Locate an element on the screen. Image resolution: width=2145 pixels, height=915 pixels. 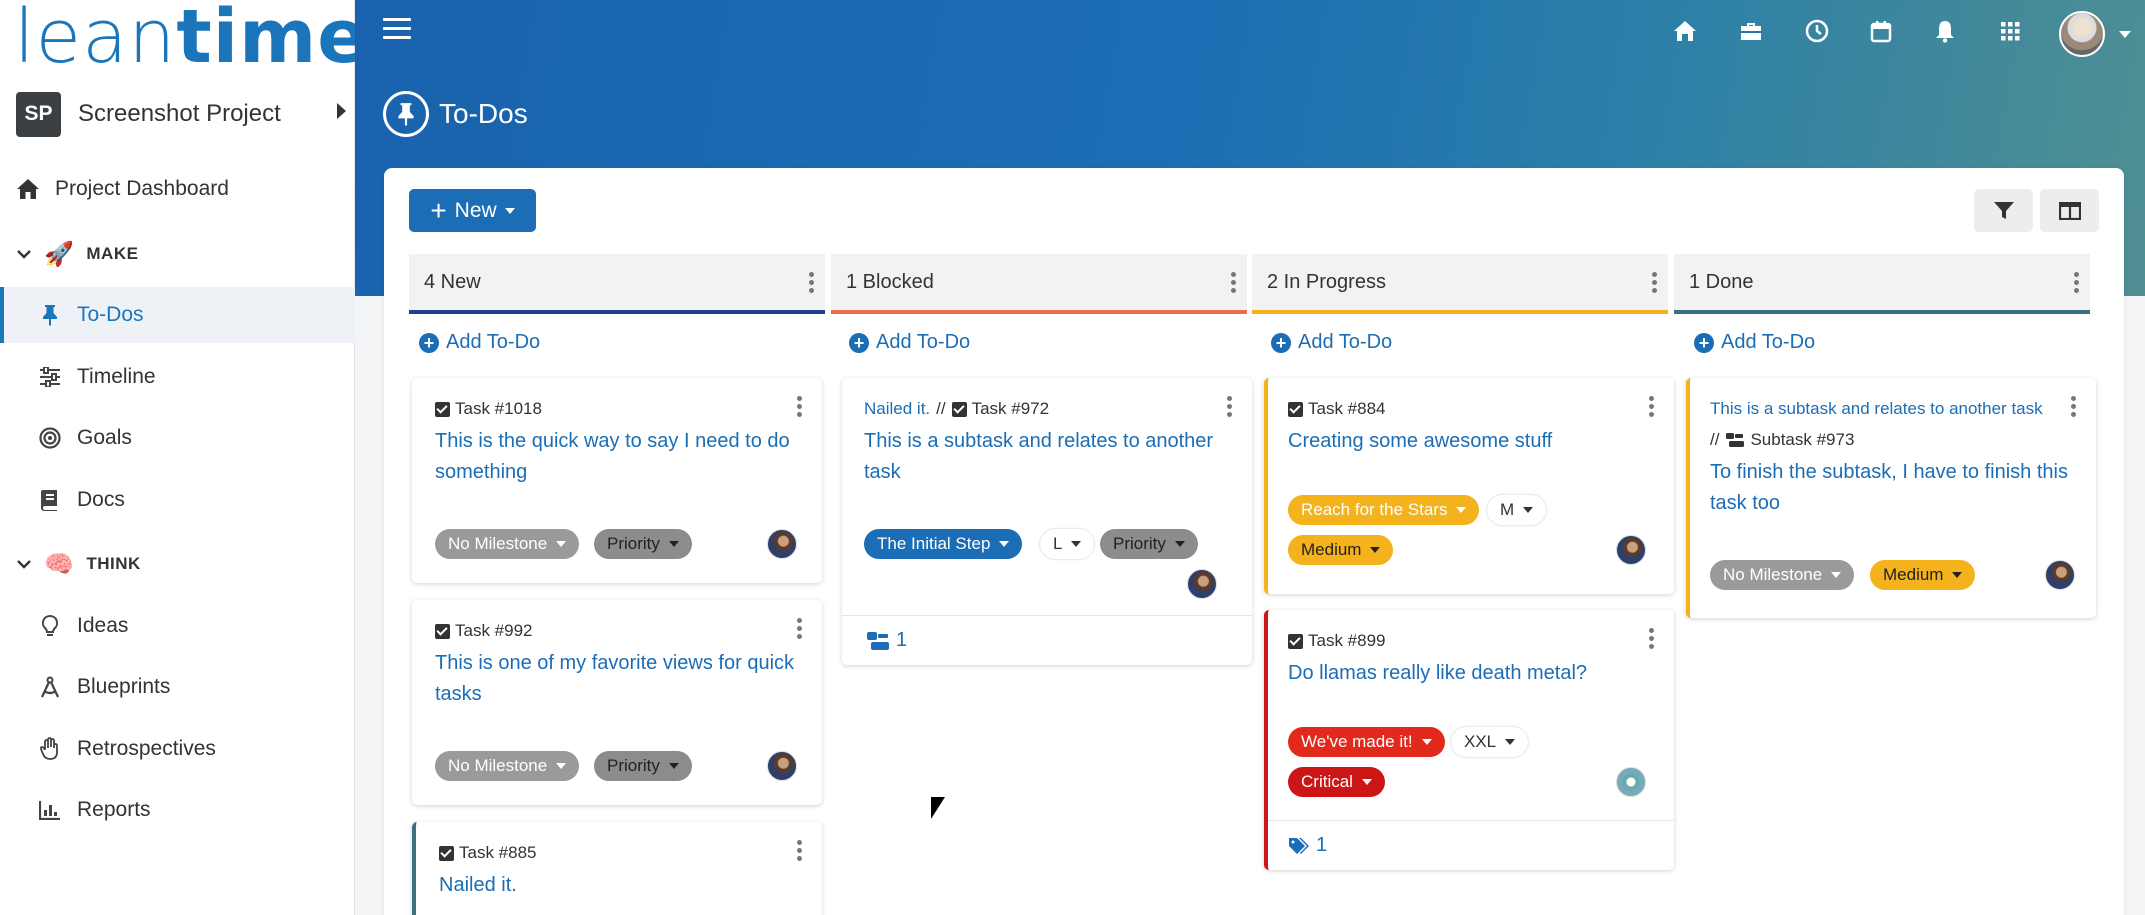
task-number-text: Task #992 is located at coordinates (494, 630).